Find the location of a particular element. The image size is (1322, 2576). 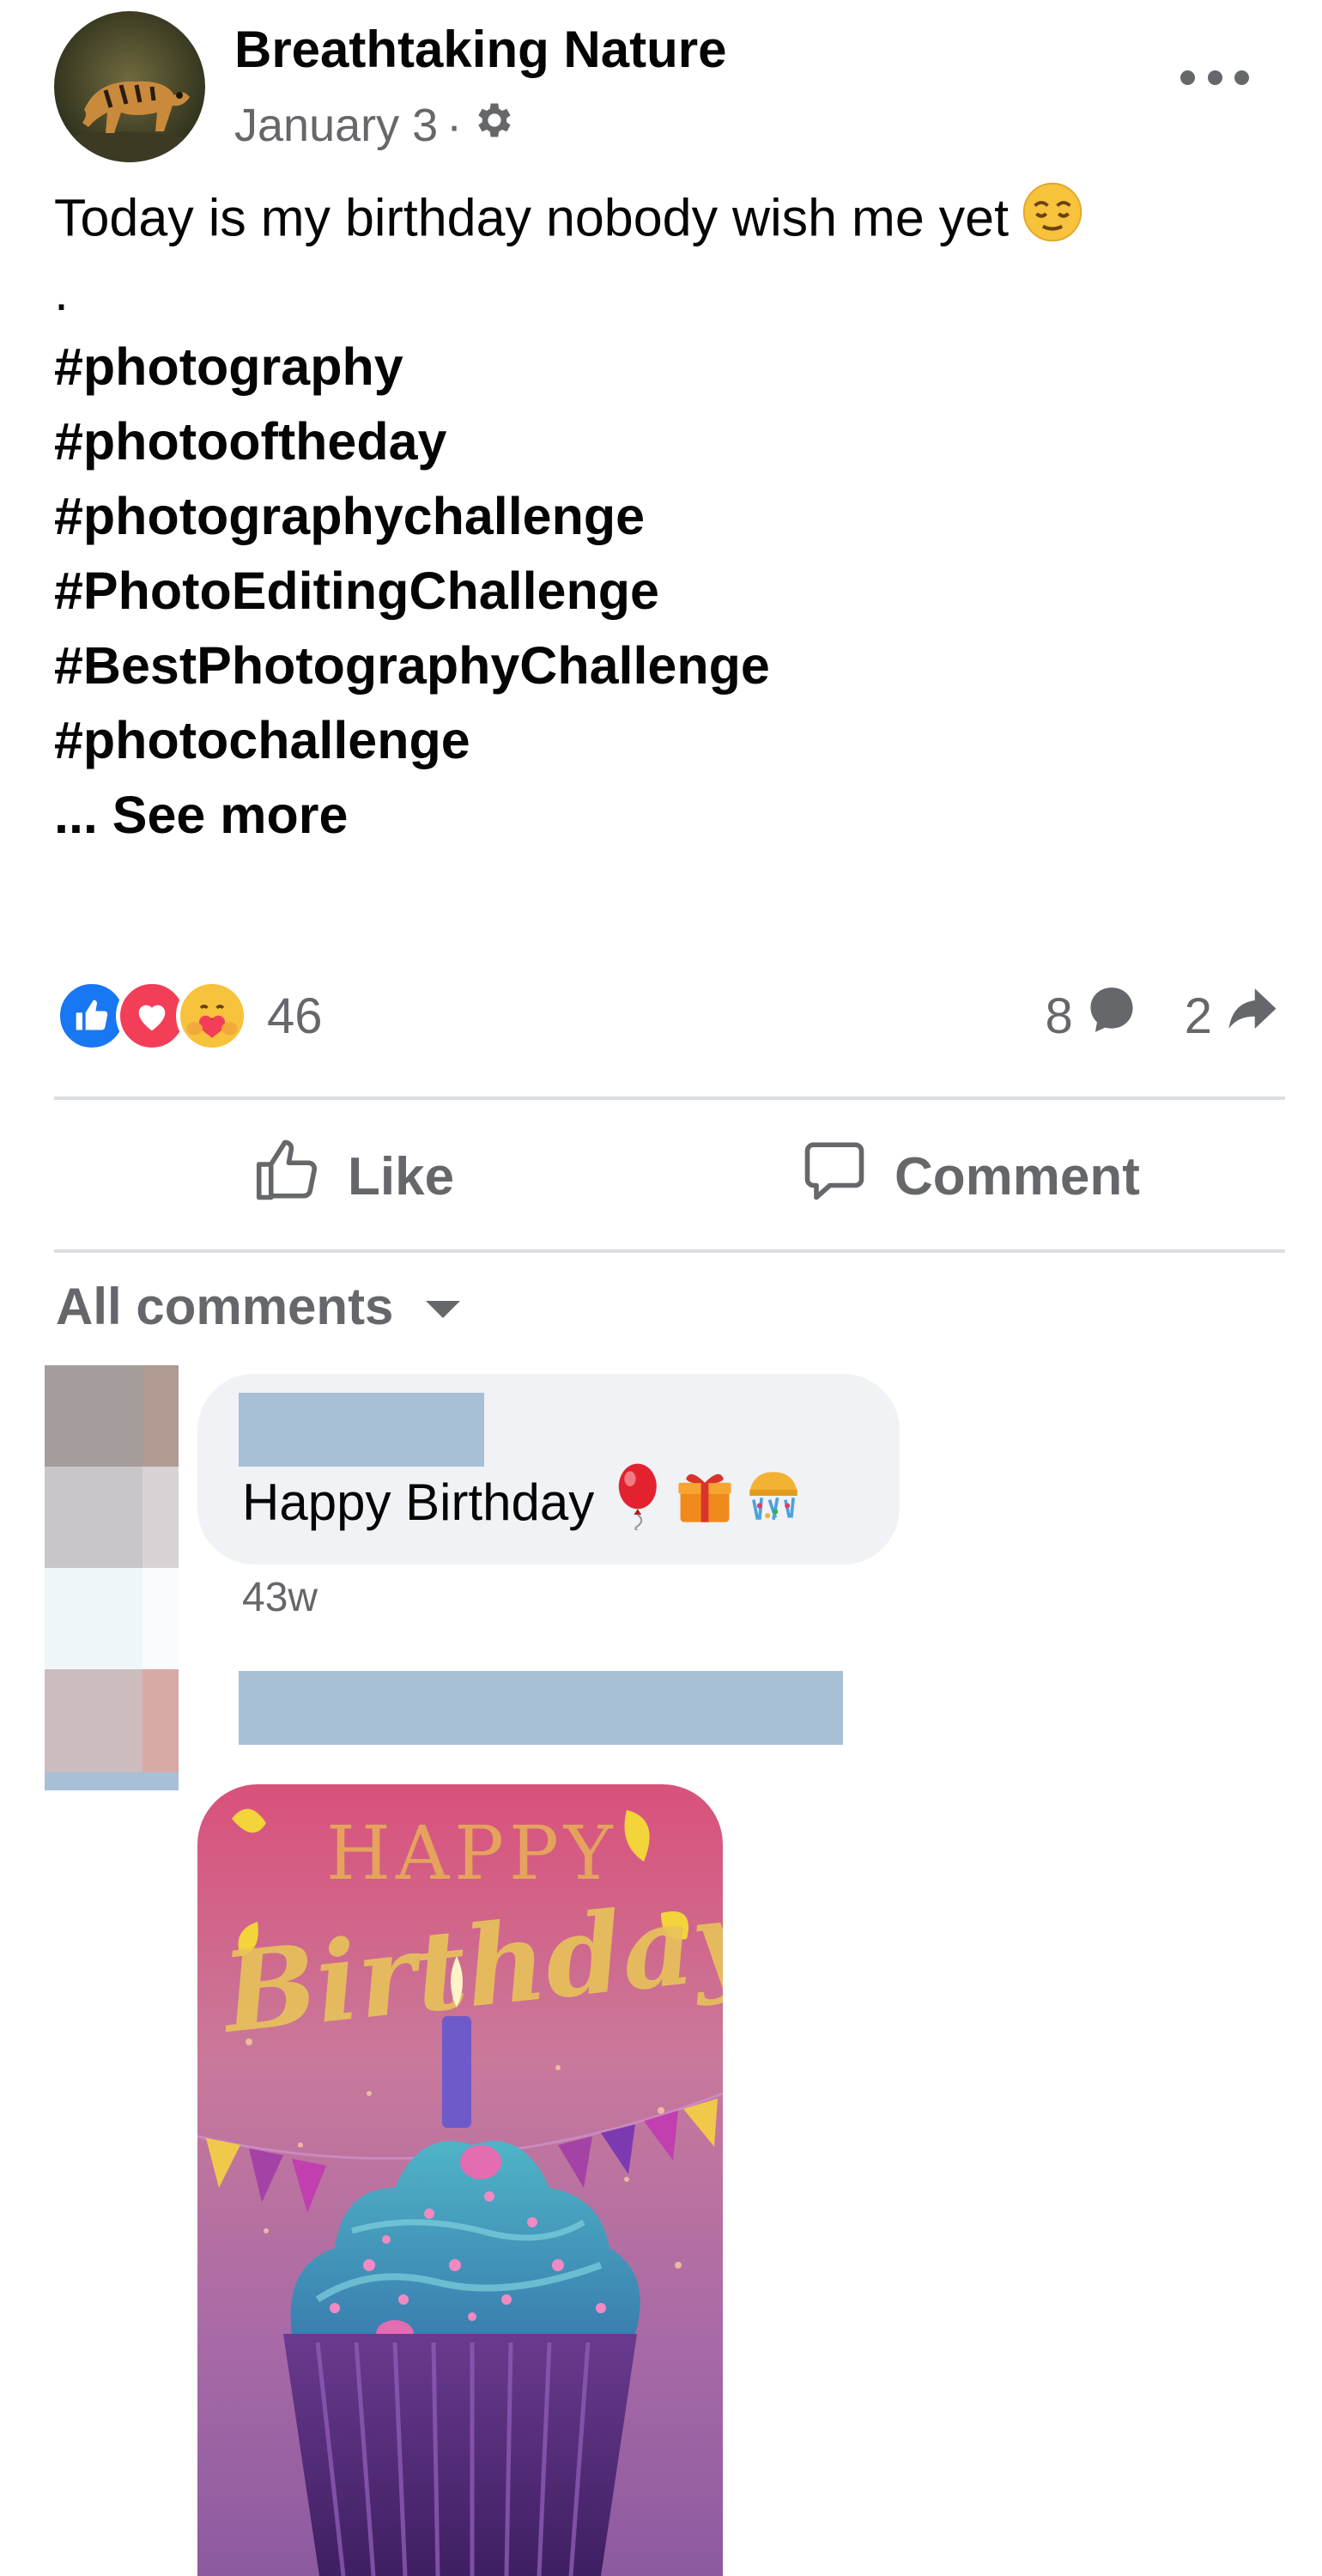

comment-icon is located at coordinates (834, 1177).